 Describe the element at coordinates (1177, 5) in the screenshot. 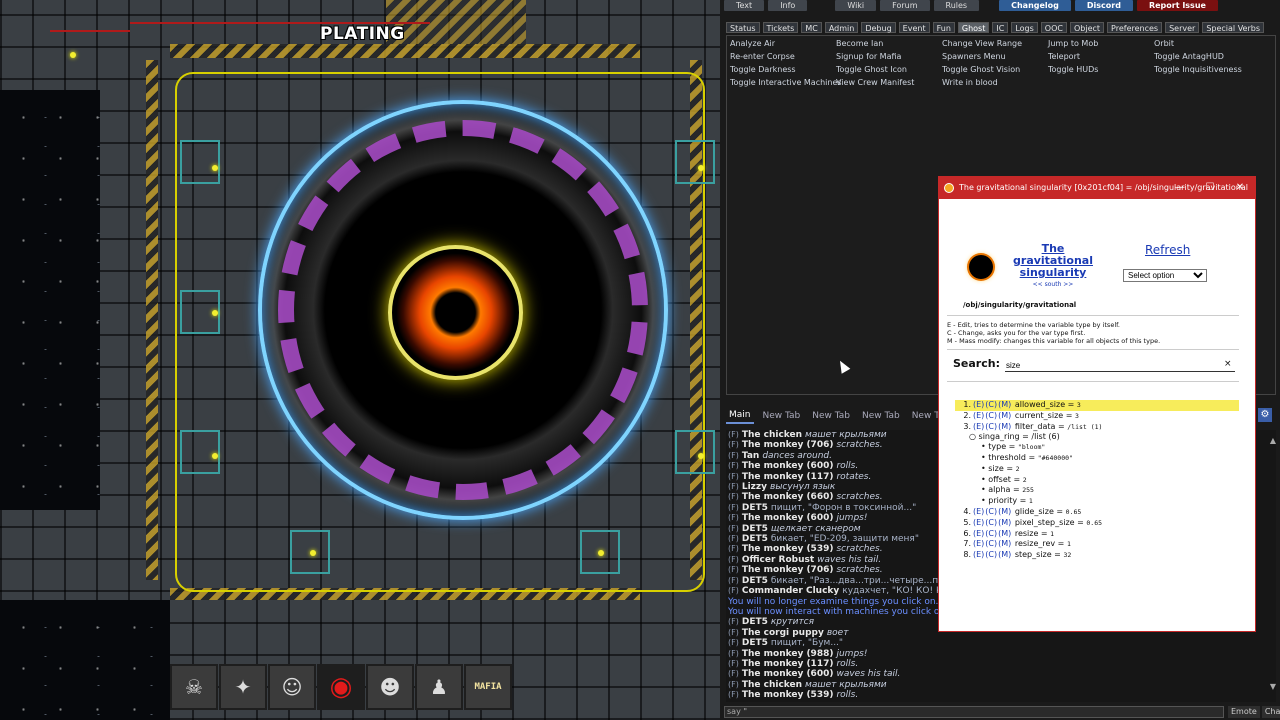

I see `top-link-report-issue: Report Issue` at that location.